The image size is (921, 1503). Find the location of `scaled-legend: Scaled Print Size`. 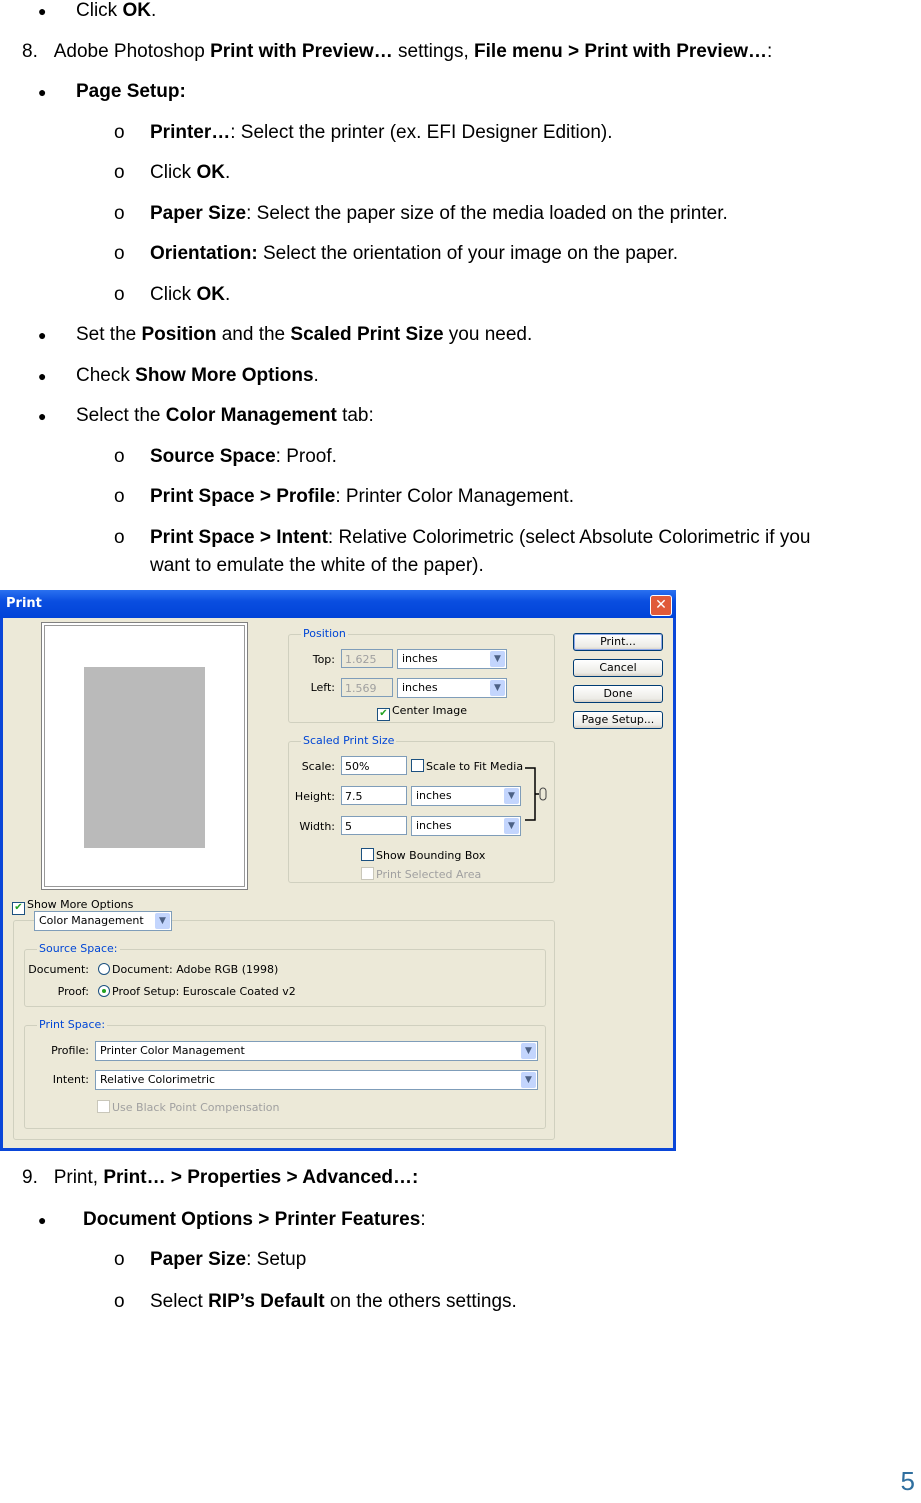

scaled-legend: Scaled Print Size is located at coordinates (349, 740).